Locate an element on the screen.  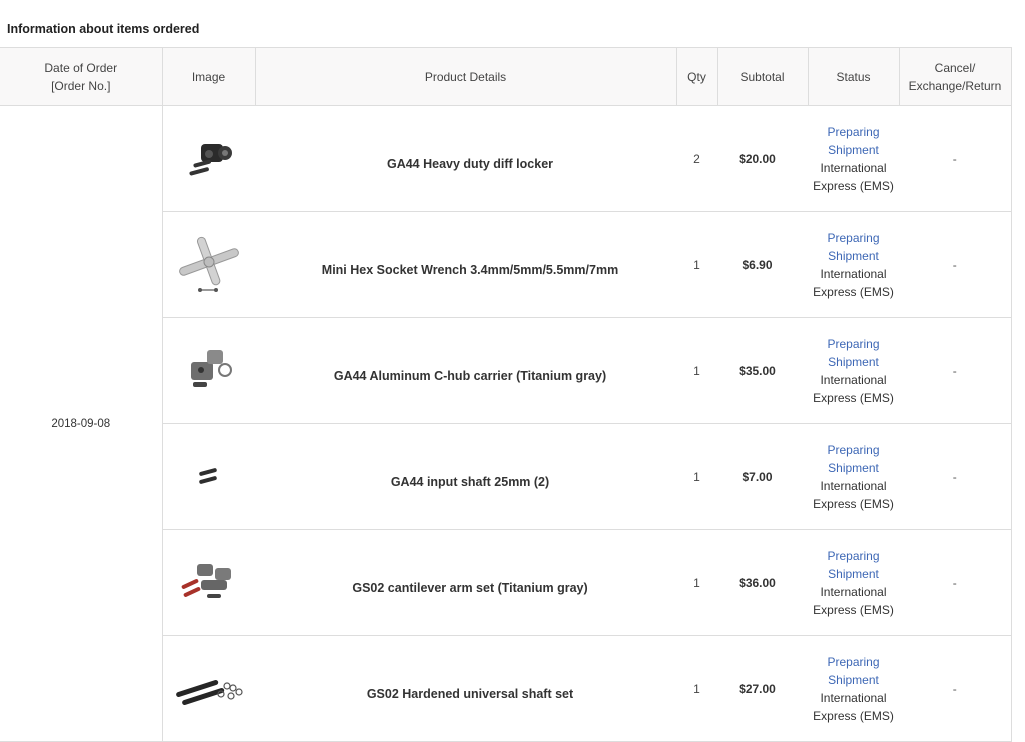
cantilever-arm-image is located at coordinates (206, 580).